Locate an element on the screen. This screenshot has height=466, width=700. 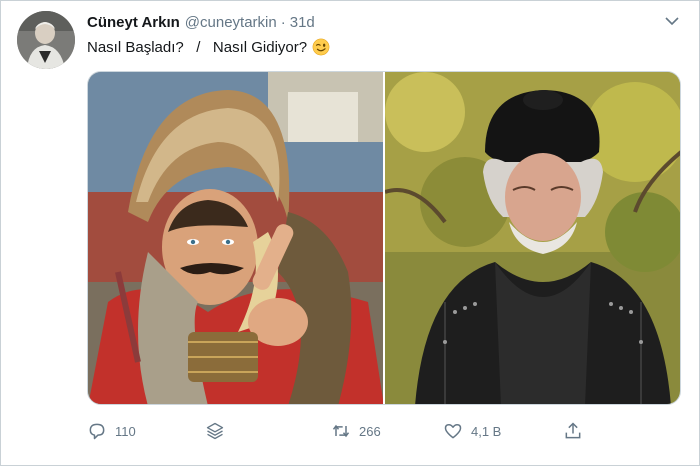
tweet-timestamp: 31d is located at coordinates (302, 22).